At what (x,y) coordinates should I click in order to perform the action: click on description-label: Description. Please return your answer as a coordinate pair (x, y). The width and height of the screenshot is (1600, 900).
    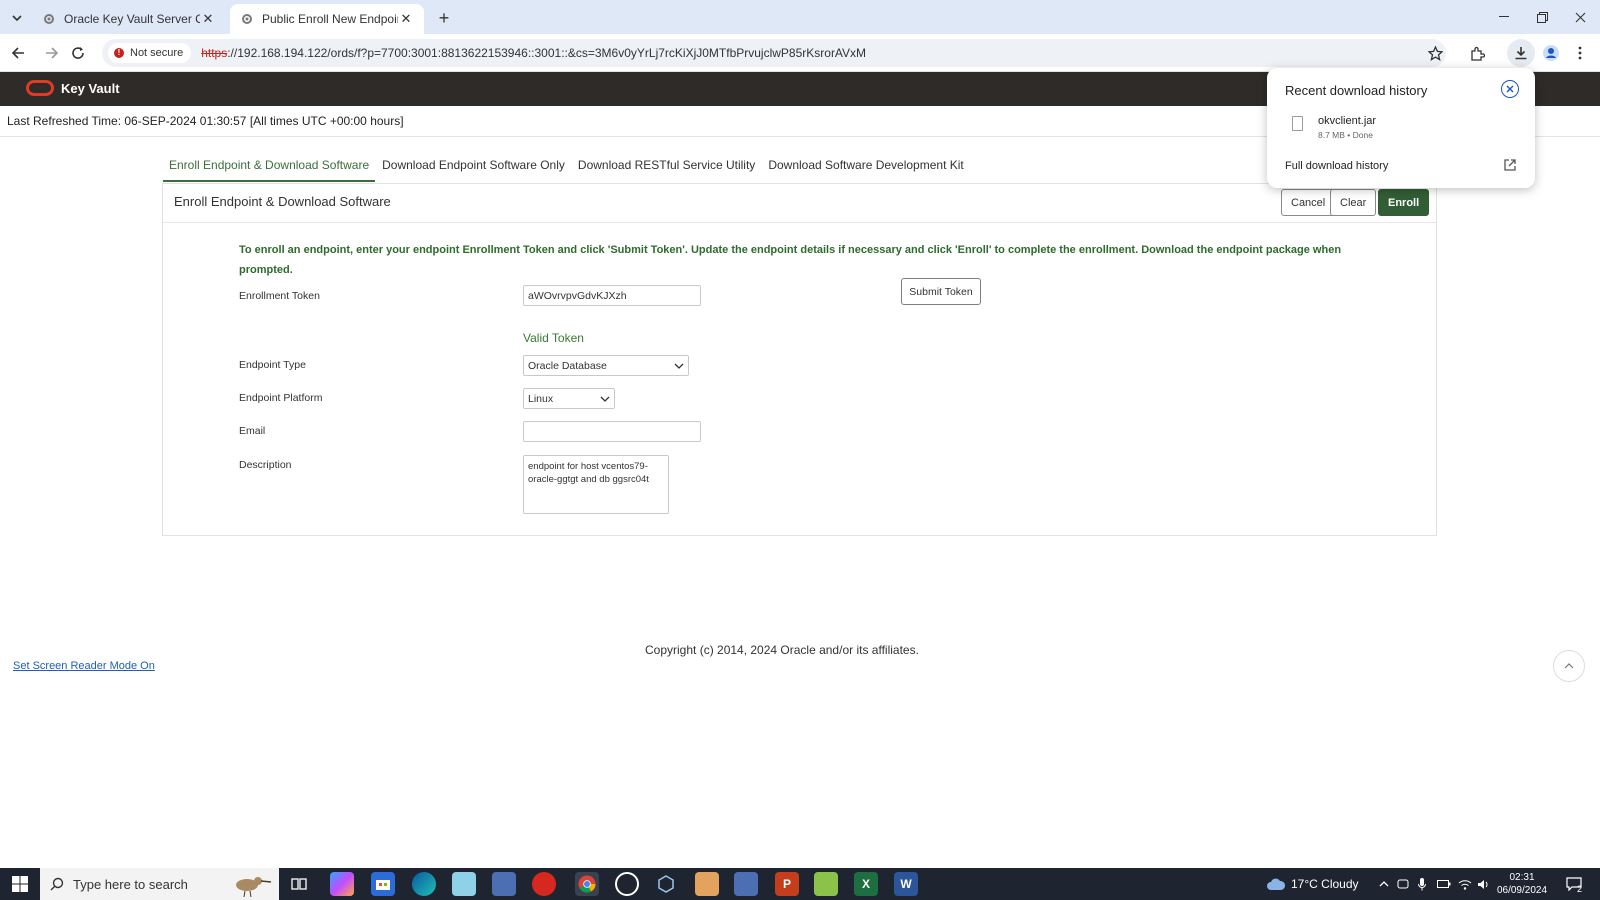
    Looking at the image, I should click on (265, 465).